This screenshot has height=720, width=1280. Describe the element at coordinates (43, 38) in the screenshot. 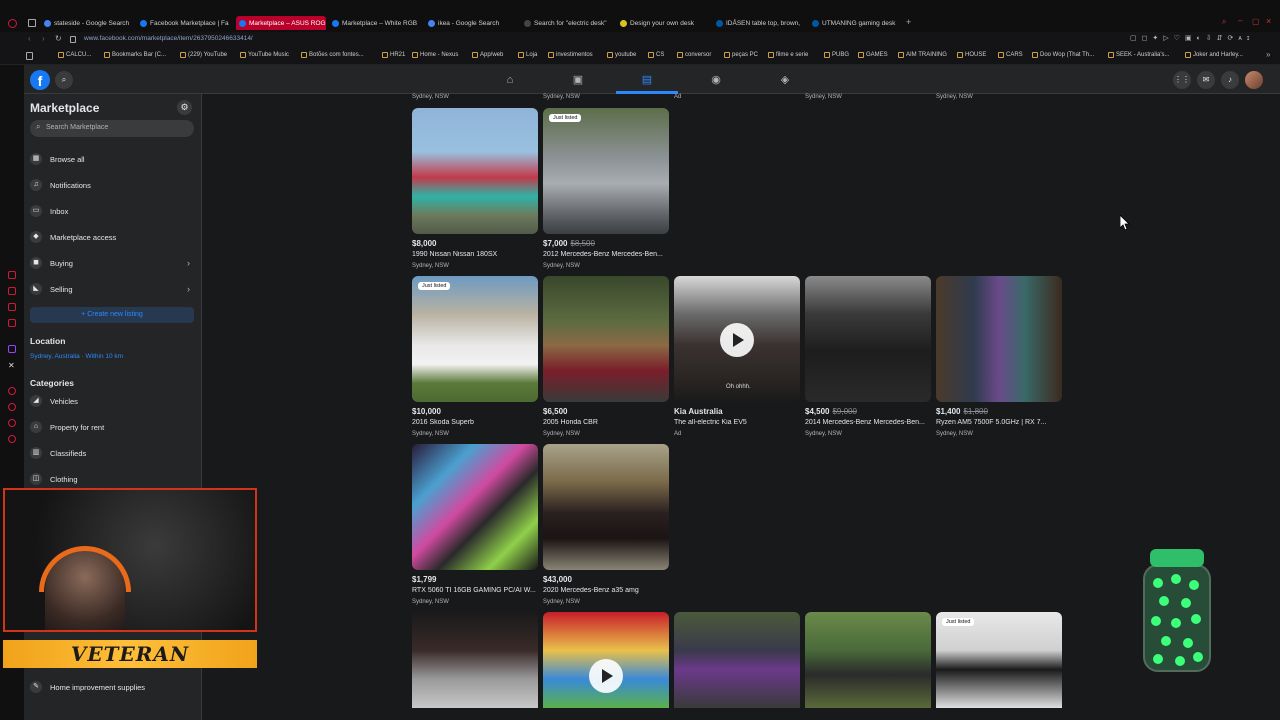

I see `forward-icon: ›` at that location.